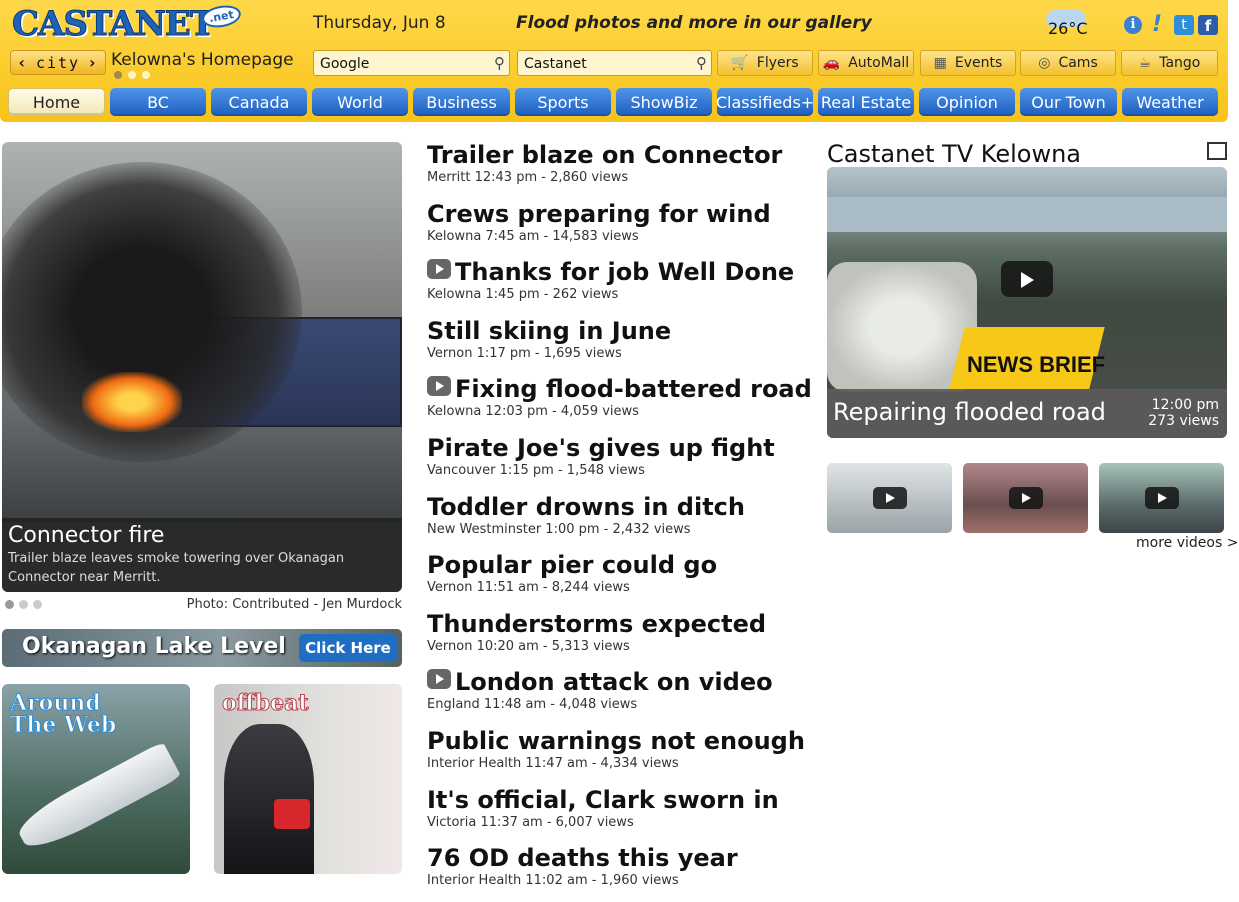  Describe the element at coordinates (1187, 543) in the screenshot. I see `more-videos-link: more videos >` at that location.